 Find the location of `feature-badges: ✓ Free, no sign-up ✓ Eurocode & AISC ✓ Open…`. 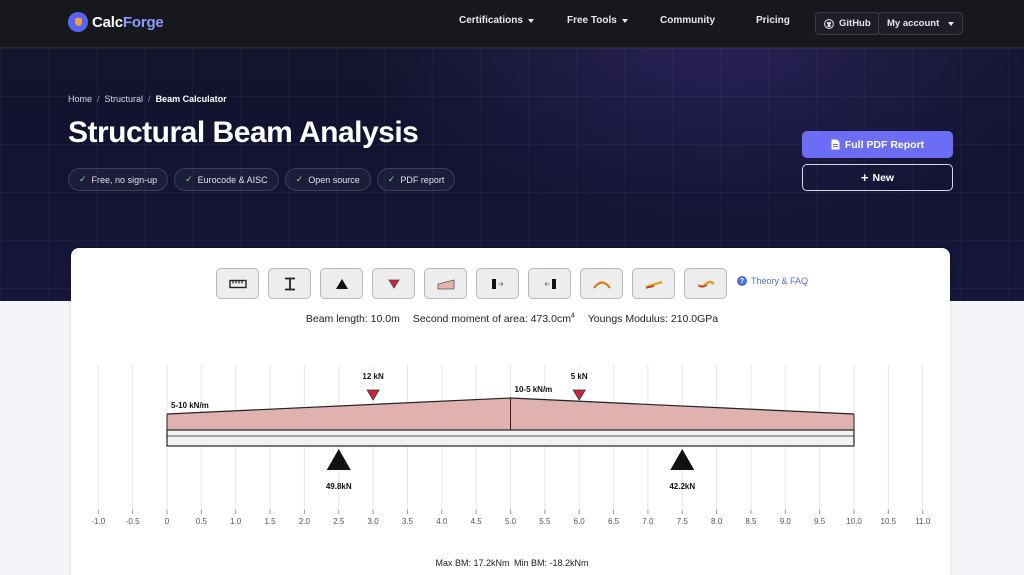

feature-badges: ✓ Free, no sign-up ✓ Eurocode & AISC ✓ Open… is located at coordinates (262, 179).